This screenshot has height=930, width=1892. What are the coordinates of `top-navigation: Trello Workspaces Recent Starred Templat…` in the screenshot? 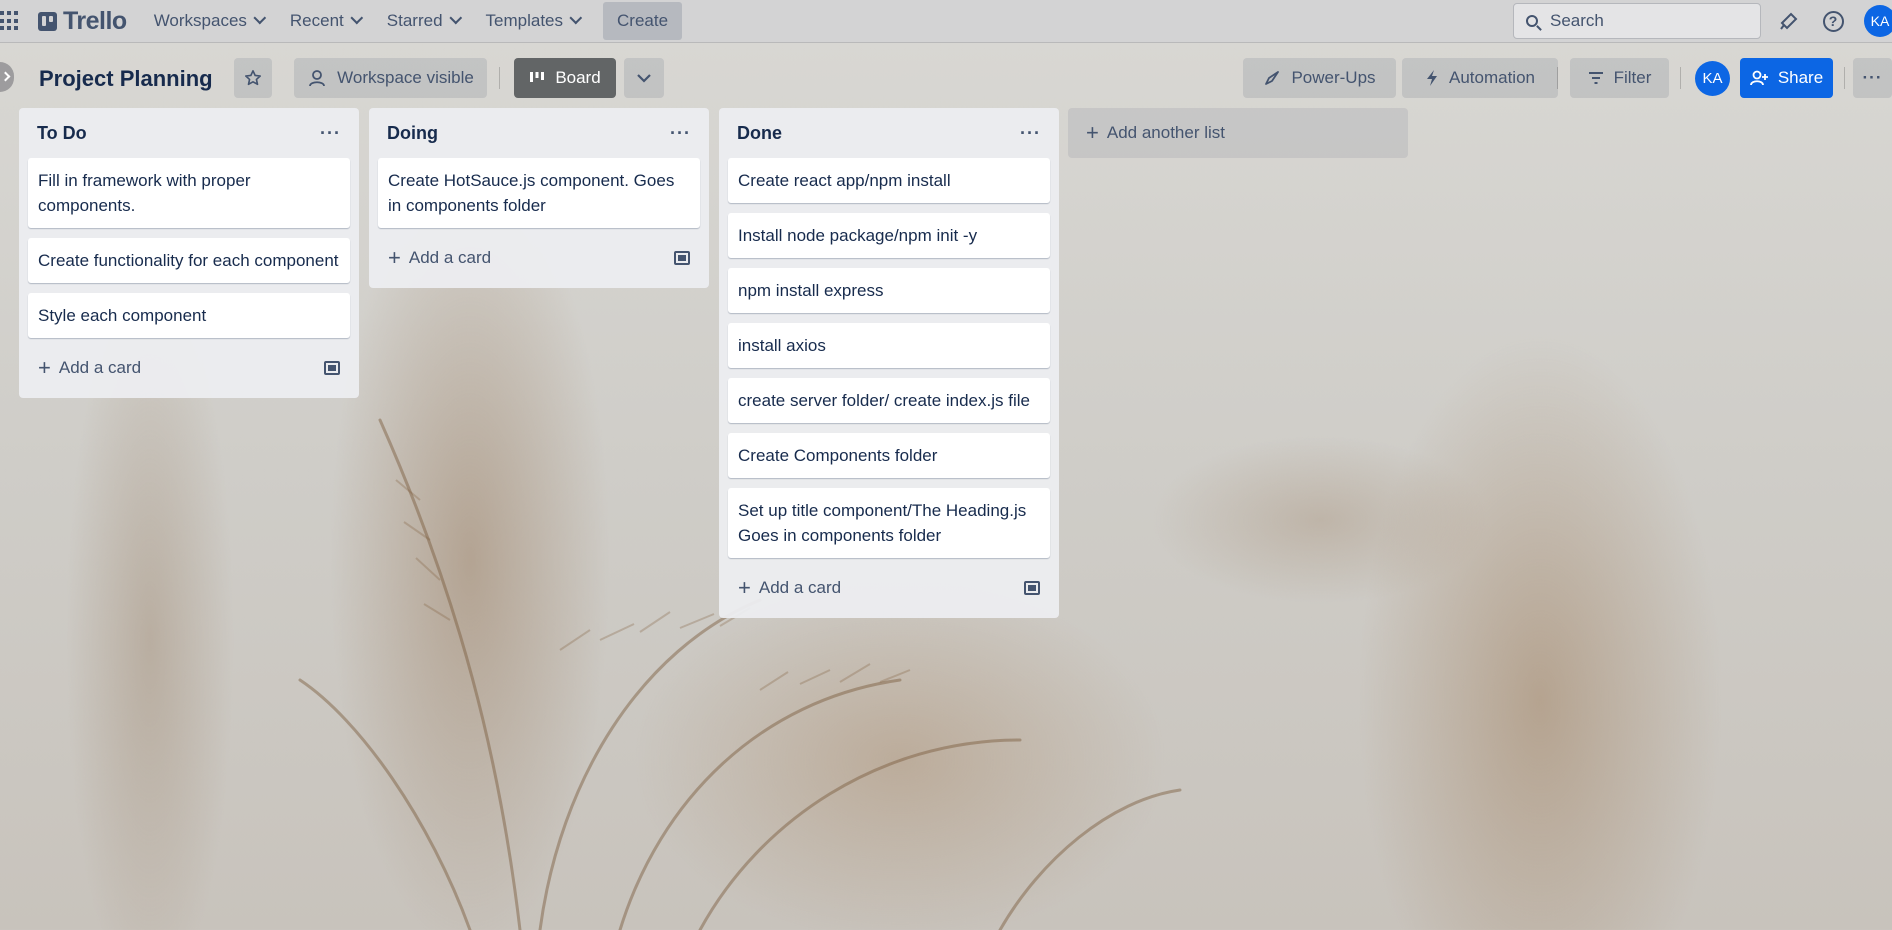 It's located at (946, 21).